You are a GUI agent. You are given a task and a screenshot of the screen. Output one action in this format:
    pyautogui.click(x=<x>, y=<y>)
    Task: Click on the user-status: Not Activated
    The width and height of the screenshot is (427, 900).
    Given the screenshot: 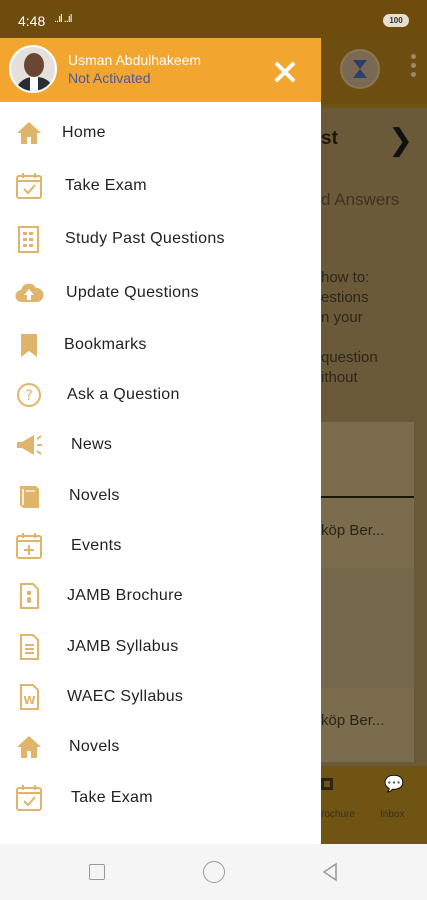 What is the action you would take?
    pyautogui.click(x=109, y=78)
    